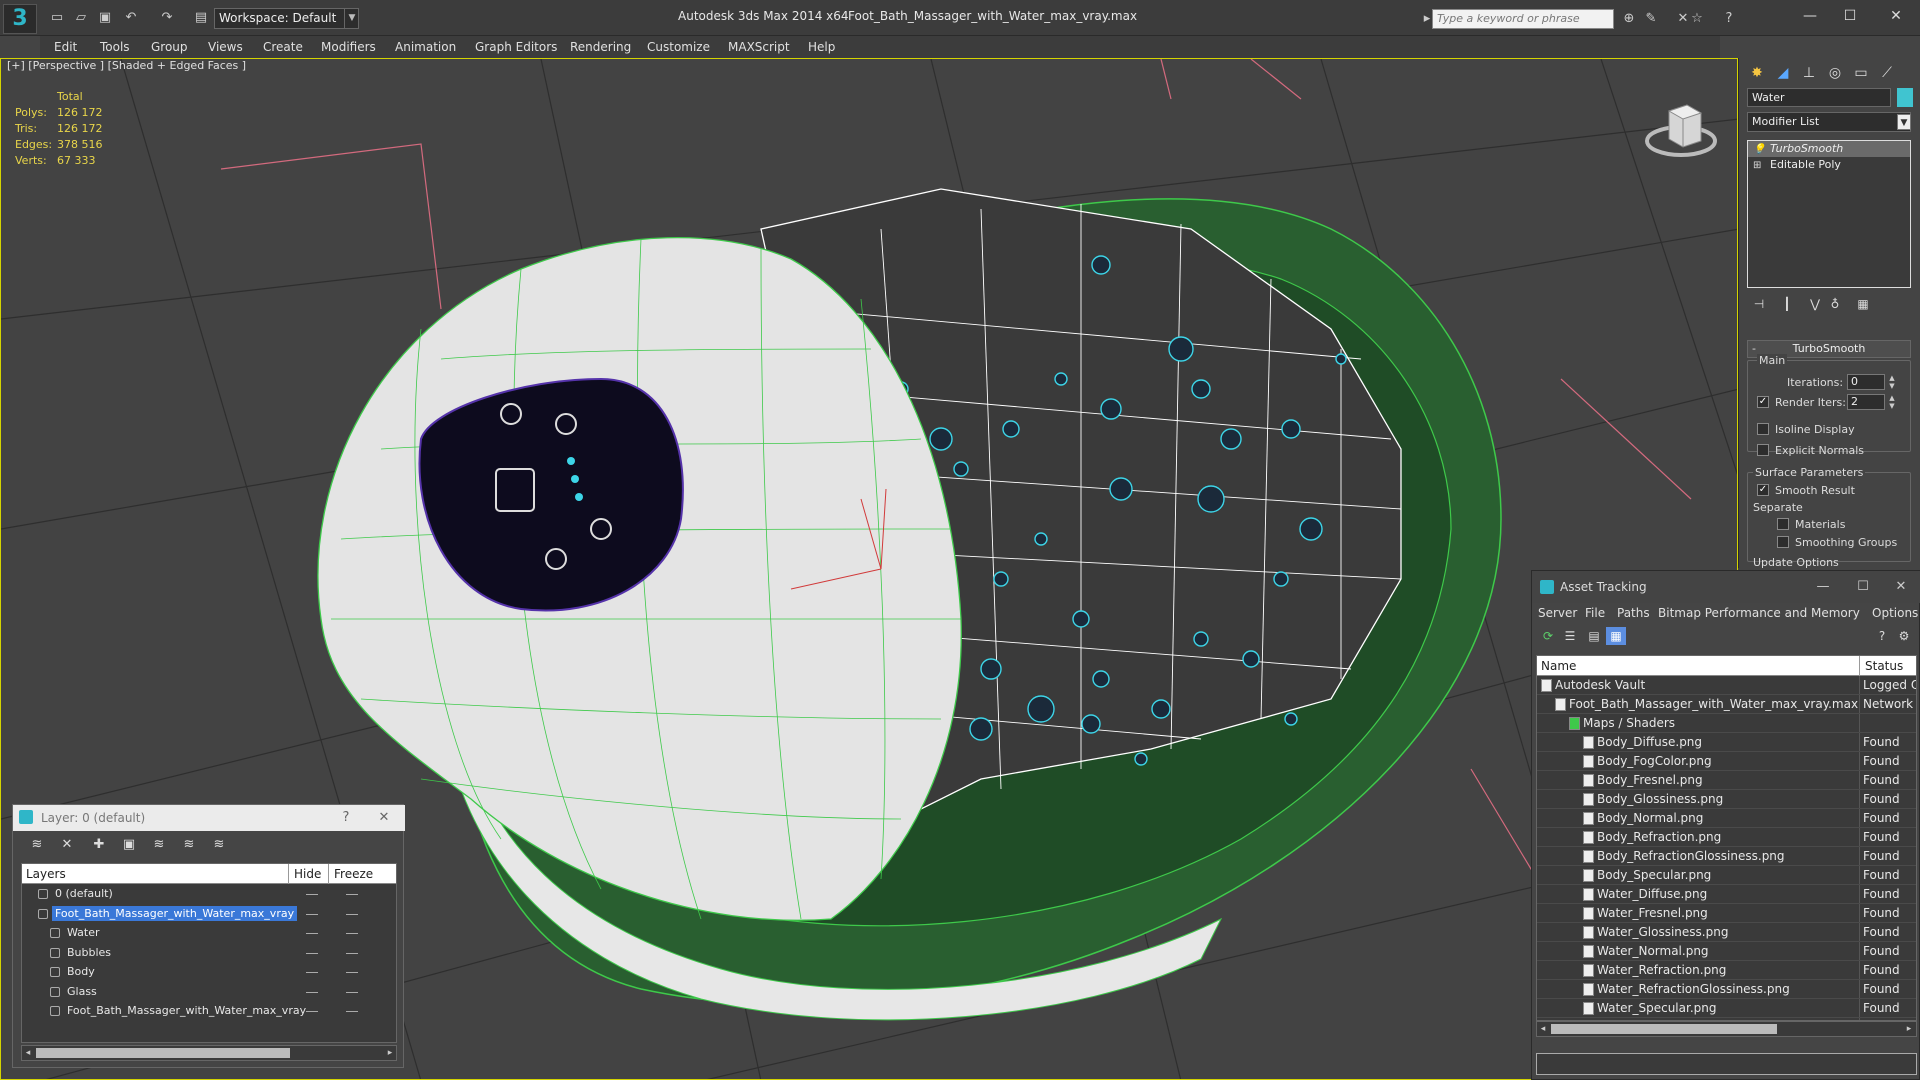 This screenshot has height=1080, width=1920. Describe the element at coordinates (1887, 73) in the screenshot. I see `utilities-tab-icon: ⟋` at that location.